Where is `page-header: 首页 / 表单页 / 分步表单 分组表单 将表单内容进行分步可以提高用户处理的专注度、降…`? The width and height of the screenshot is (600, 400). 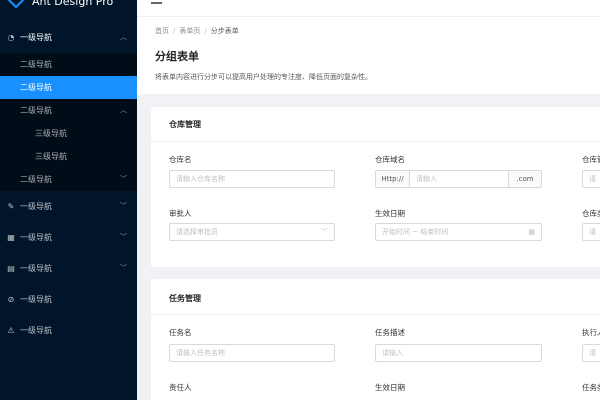 page-header: 首页 / 表单页 / 分步表单 分组表单 将表单内容进行分步可以提高用户处理的专注度、降… is located at coordinates (368, 55).